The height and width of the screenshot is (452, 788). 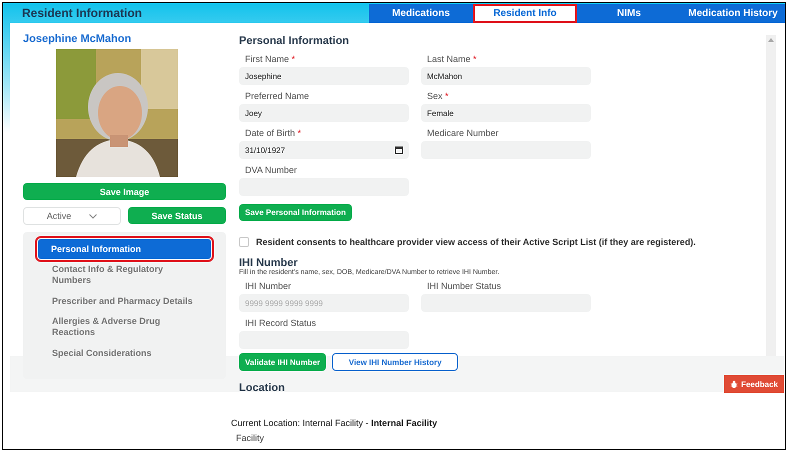 I want to click on input-field: Josephine, so click(x=324, y=76).